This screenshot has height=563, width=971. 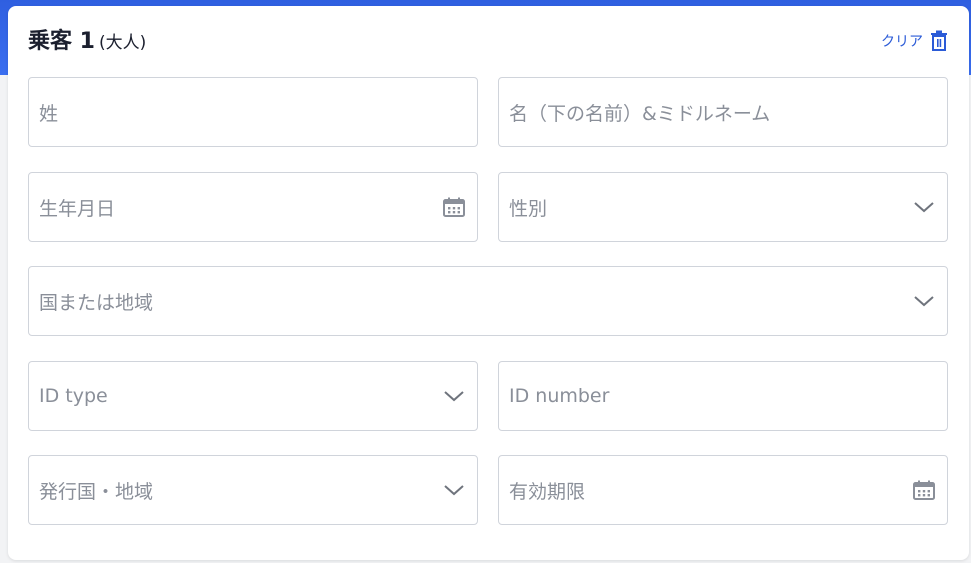 I want to click on gender-placeholder: 性別, so click(x=528, y=208).